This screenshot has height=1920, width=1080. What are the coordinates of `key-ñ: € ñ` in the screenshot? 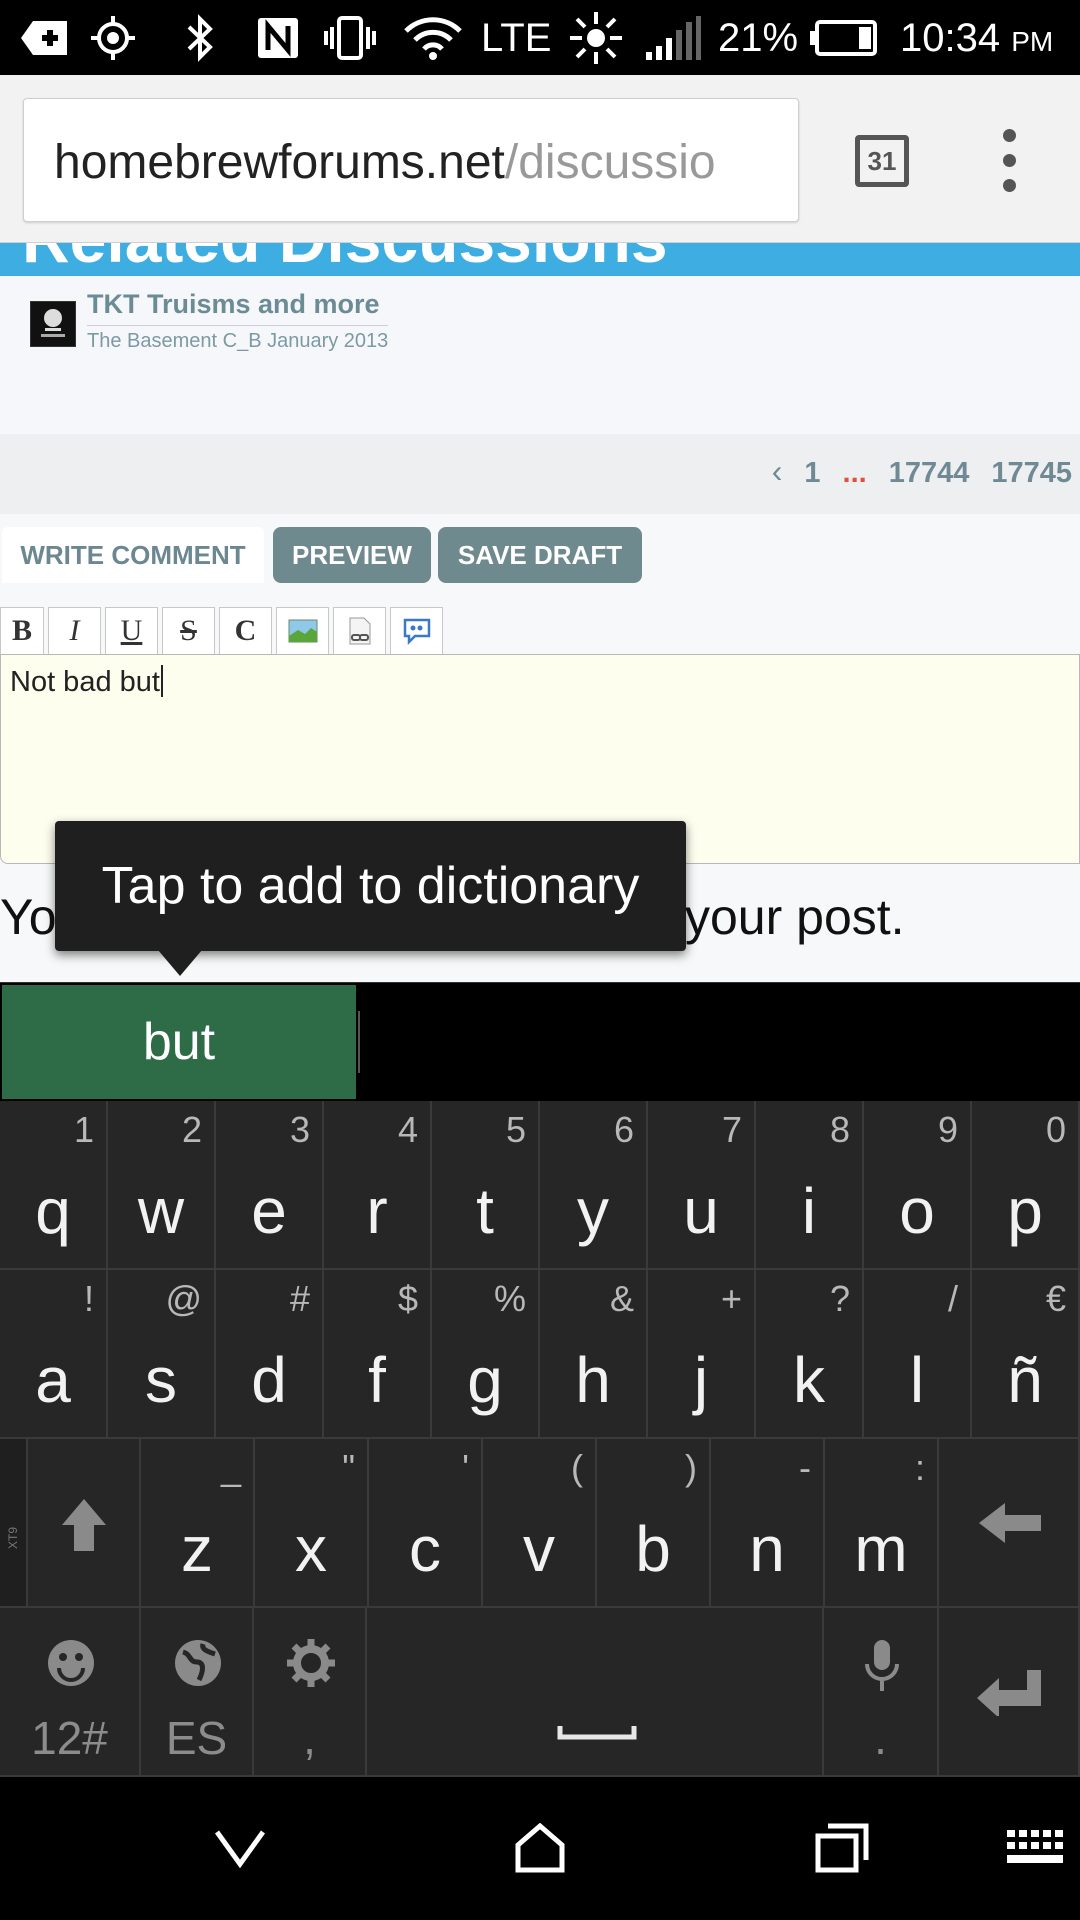 It's located at (1026, 1354).